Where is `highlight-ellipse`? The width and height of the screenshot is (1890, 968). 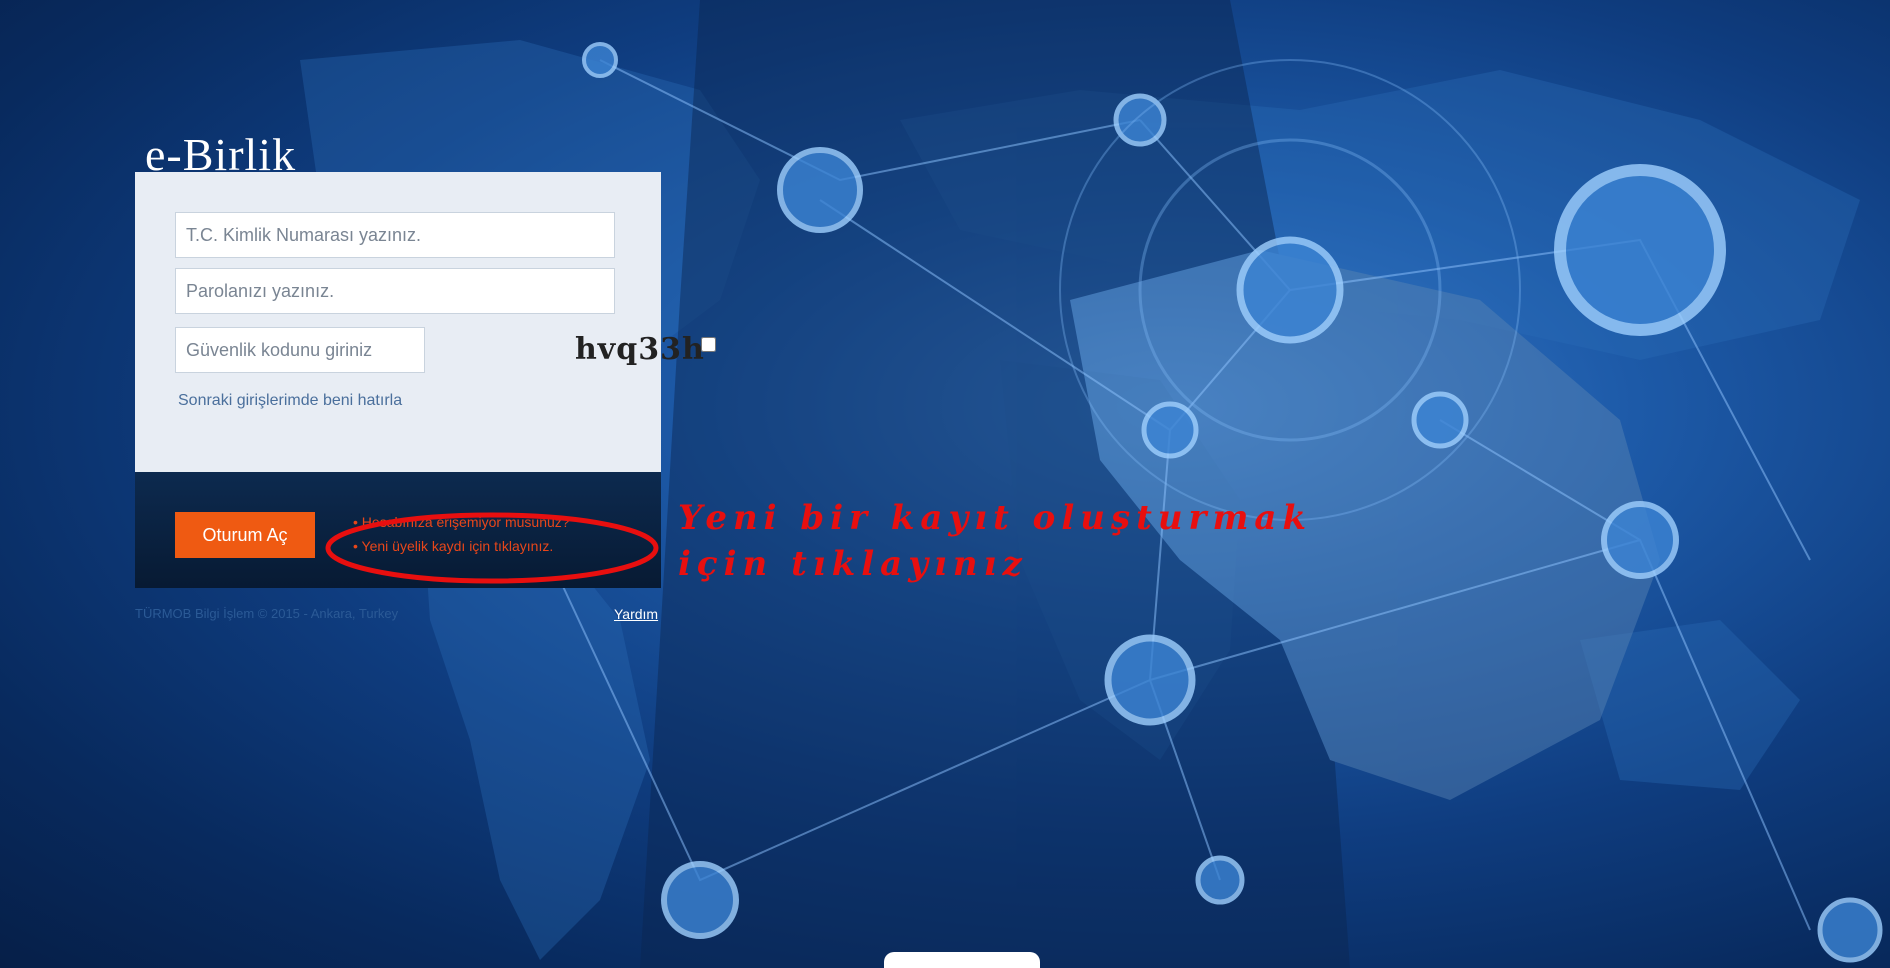 highlight-ellipse is located at coordinates (492, 548).